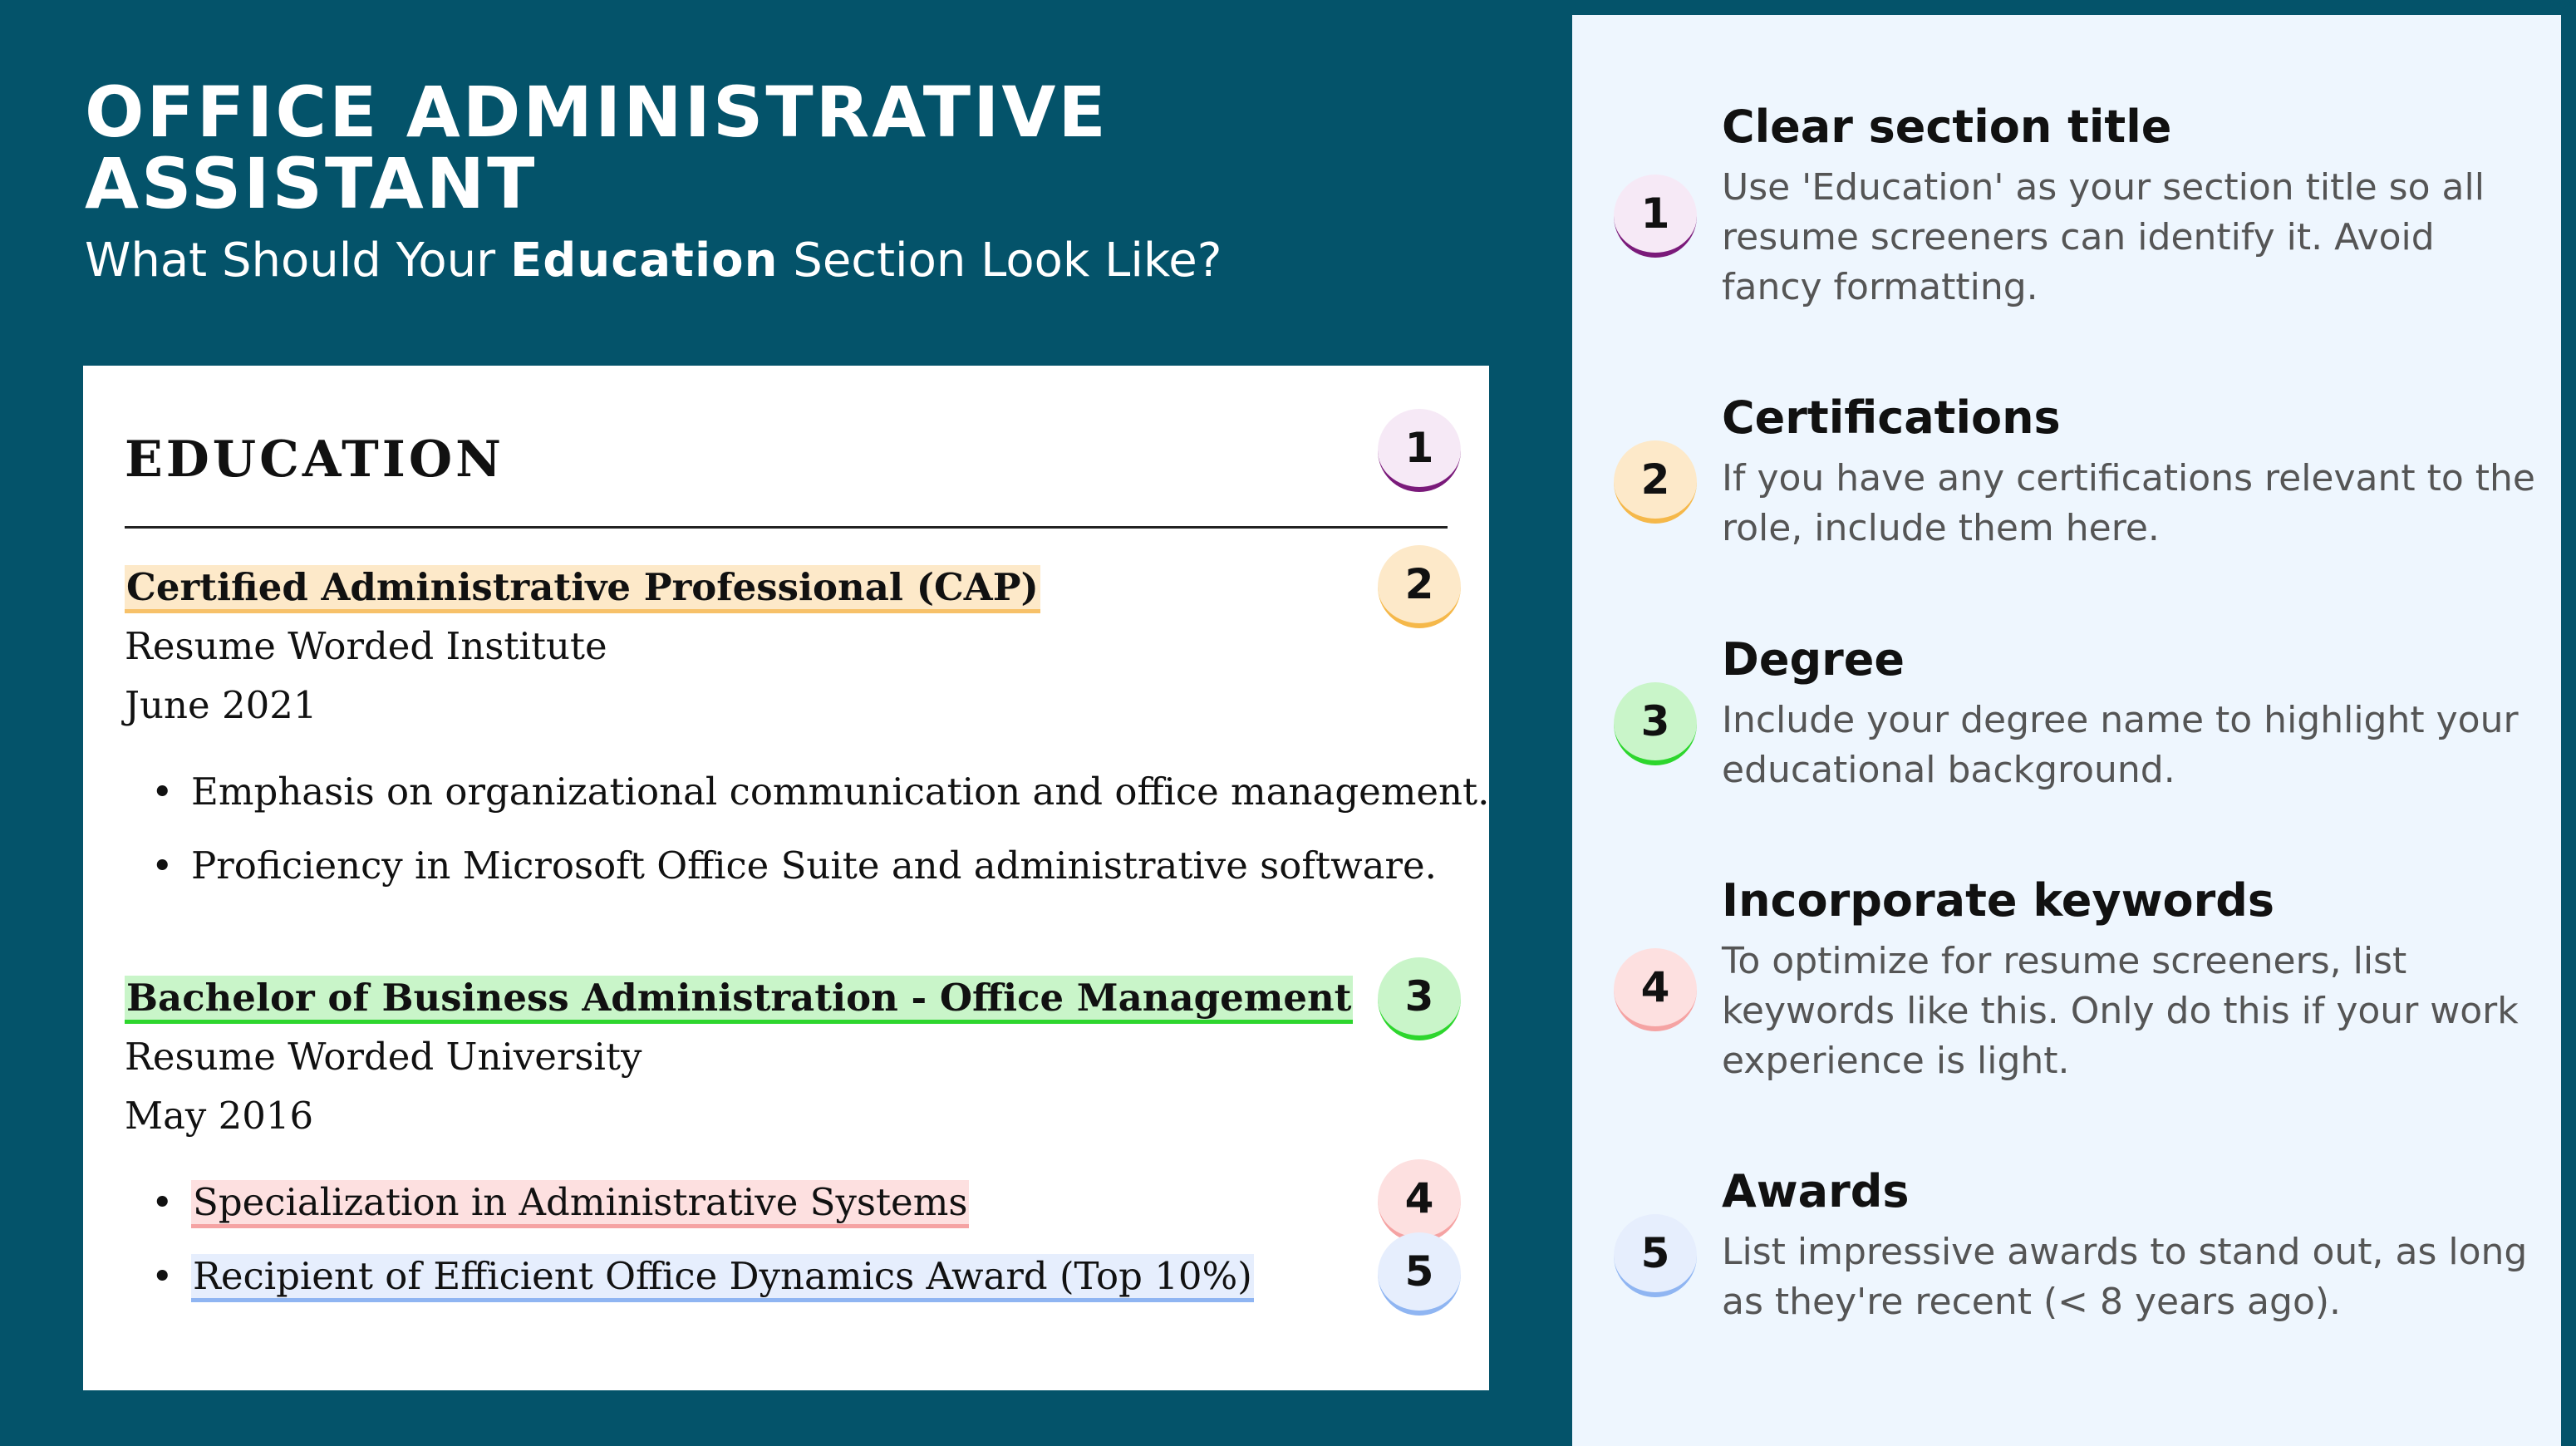 The height and width of the screenshot is (1446, 2576). I want to click on badge-1: 1, so click(1419, 450).